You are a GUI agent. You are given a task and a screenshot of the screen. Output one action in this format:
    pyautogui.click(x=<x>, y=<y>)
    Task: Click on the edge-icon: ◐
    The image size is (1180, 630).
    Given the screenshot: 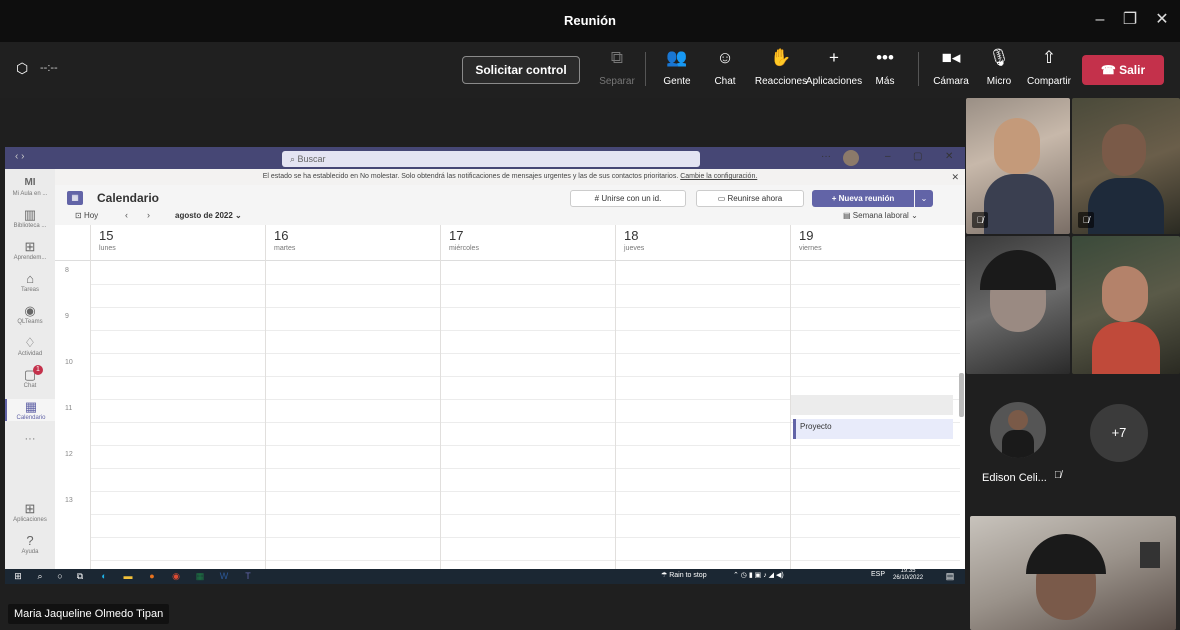 What is the action you would take?
    pyautogui.click(x=104, y=576)
    